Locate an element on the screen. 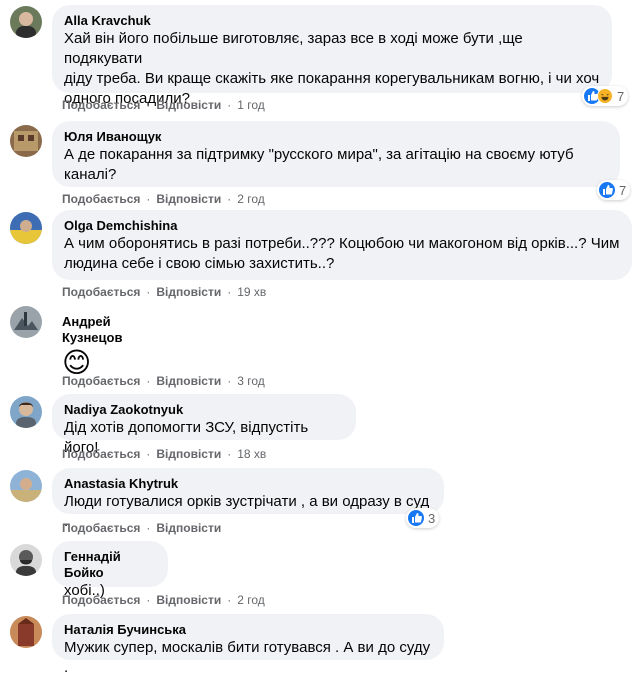  comment-actions: Подобається · Відповісти · 19 хв is located at coordinates (164, 292).